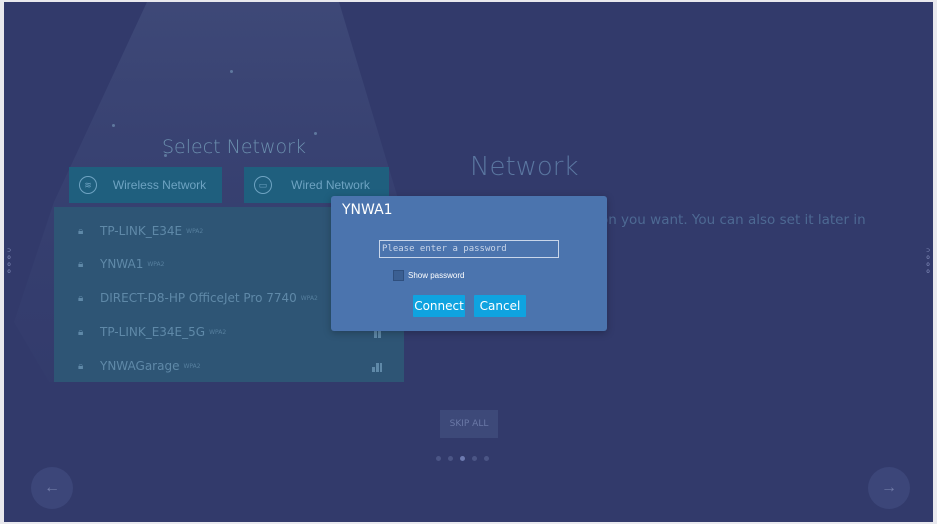 The image size is (937, 524). Describe the element at coordinates (9, 263) in the screenshot. I see `left-edge-handle: ⊃ o o o` at that location.